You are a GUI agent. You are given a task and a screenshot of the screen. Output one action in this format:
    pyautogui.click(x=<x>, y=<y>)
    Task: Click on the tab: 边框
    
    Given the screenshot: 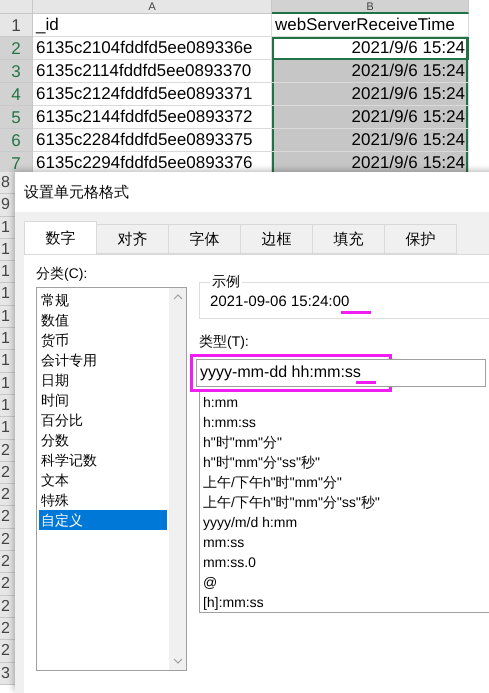 What is the action you would take?
    pyautogui.click(x=276, y=239)
    